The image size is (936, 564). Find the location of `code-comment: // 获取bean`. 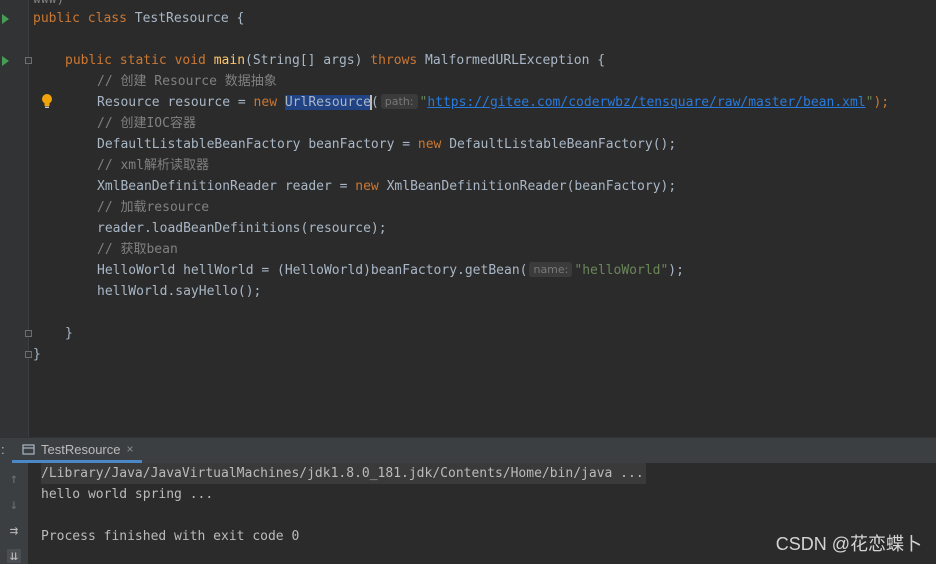

code-comment: // 获取bean is located at coordinates (137, 249).